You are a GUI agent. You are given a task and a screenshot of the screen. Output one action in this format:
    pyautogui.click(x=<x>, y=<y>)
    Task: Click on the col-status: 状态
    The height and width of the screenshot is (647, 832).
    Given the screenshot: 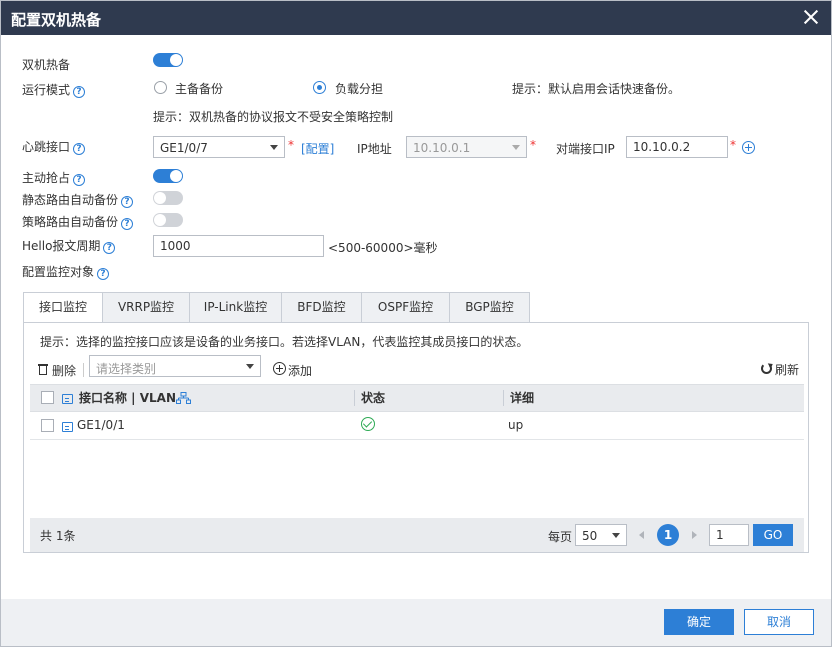 What is the action you would take?
    pyautogui.click(x=373, y=398)
    